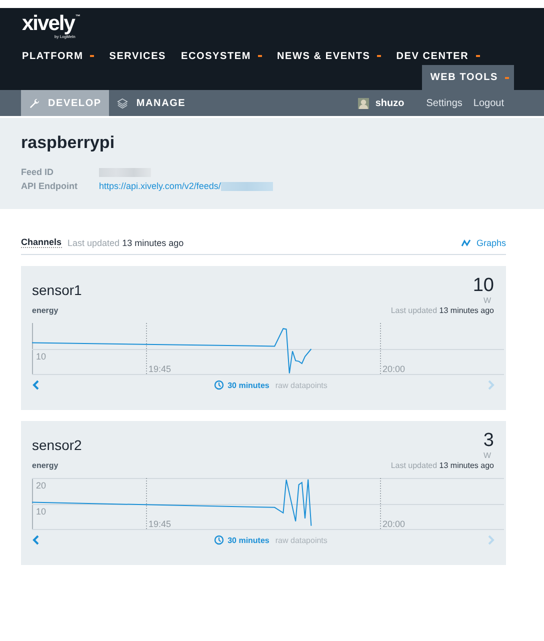 This screenshot has height=641, width=544. Describe the element at coordinates (329, 56) in the screenshot. I see `nav-item: NEWS & EVENTS` at that location.